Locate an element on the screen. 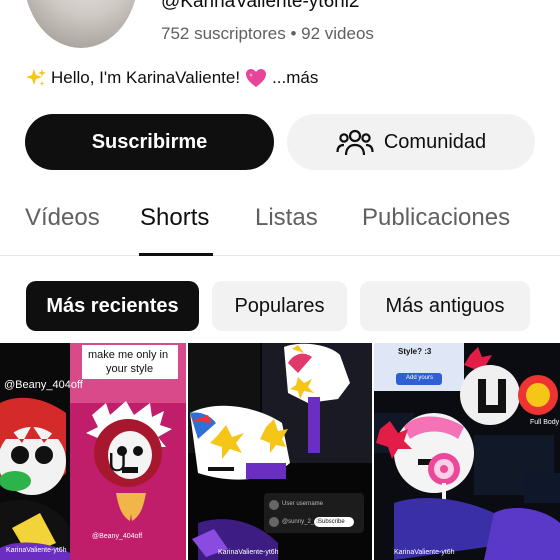 This screenshot has width=560, height=560. short-overlay-text: make me only in is located at coordinates (128, 355).